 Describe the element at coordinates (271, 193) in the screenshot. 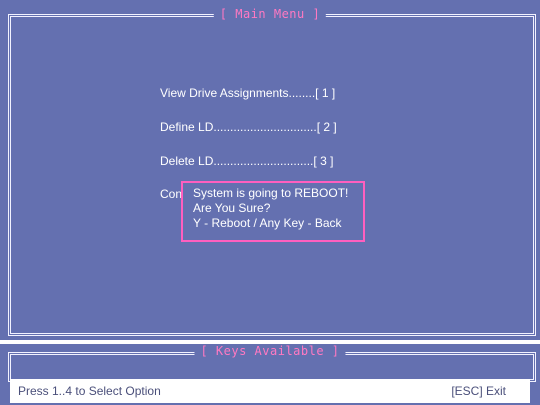

I see `dialog-line-warning: System is going to REBOOT!` at that location.